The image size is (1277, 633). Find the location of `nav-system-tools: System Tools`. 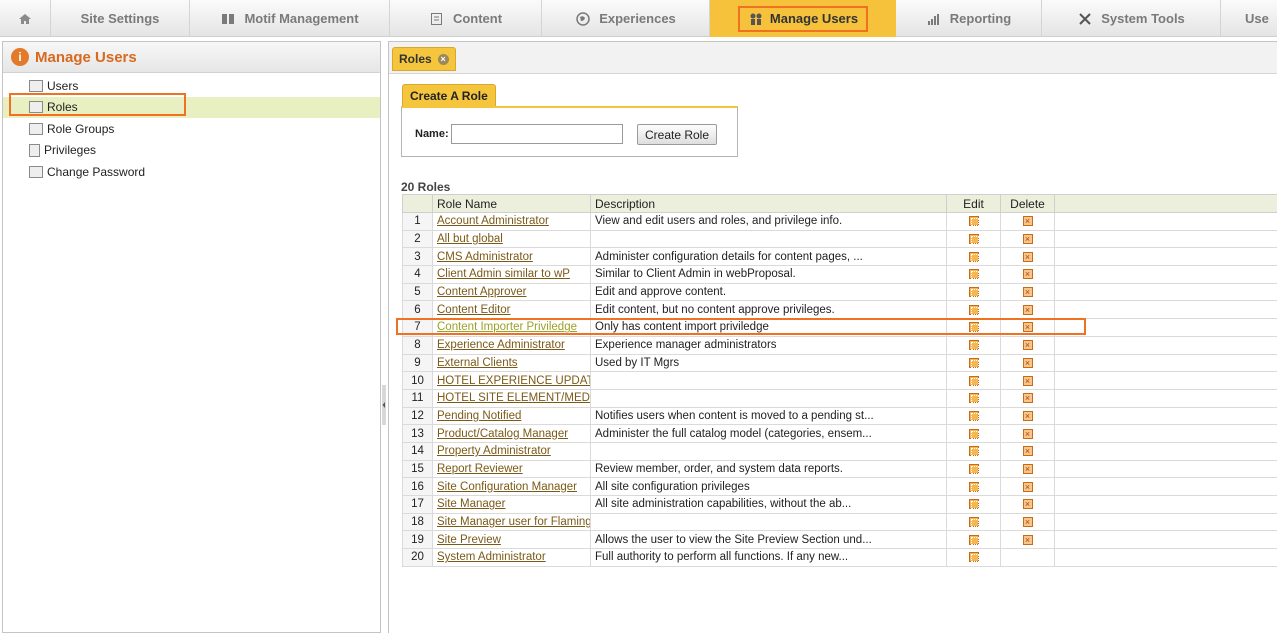

nav-system-tools: System Tools is located at coordinates (1131, 18).